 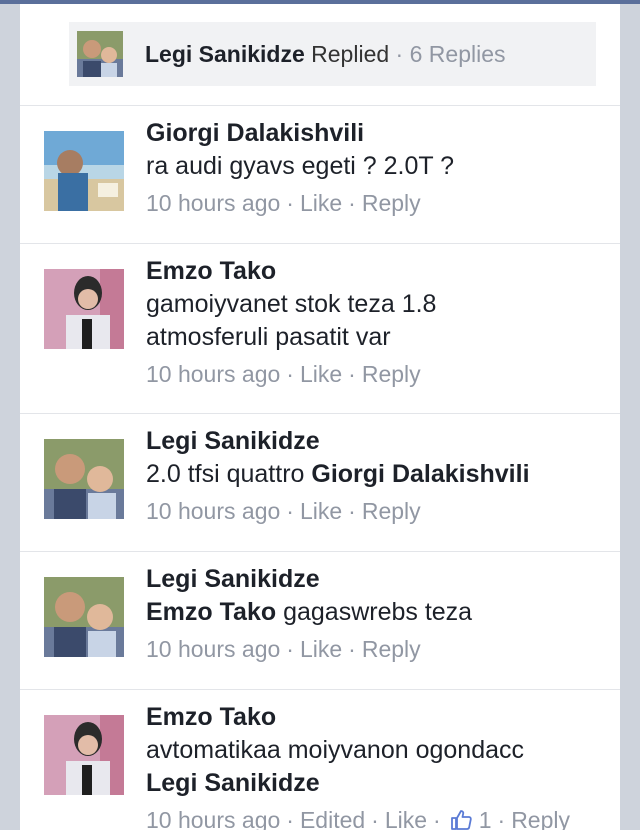 I want to click on comment-author: Giorgi Dalakishvili, so click(x=376, y=133).